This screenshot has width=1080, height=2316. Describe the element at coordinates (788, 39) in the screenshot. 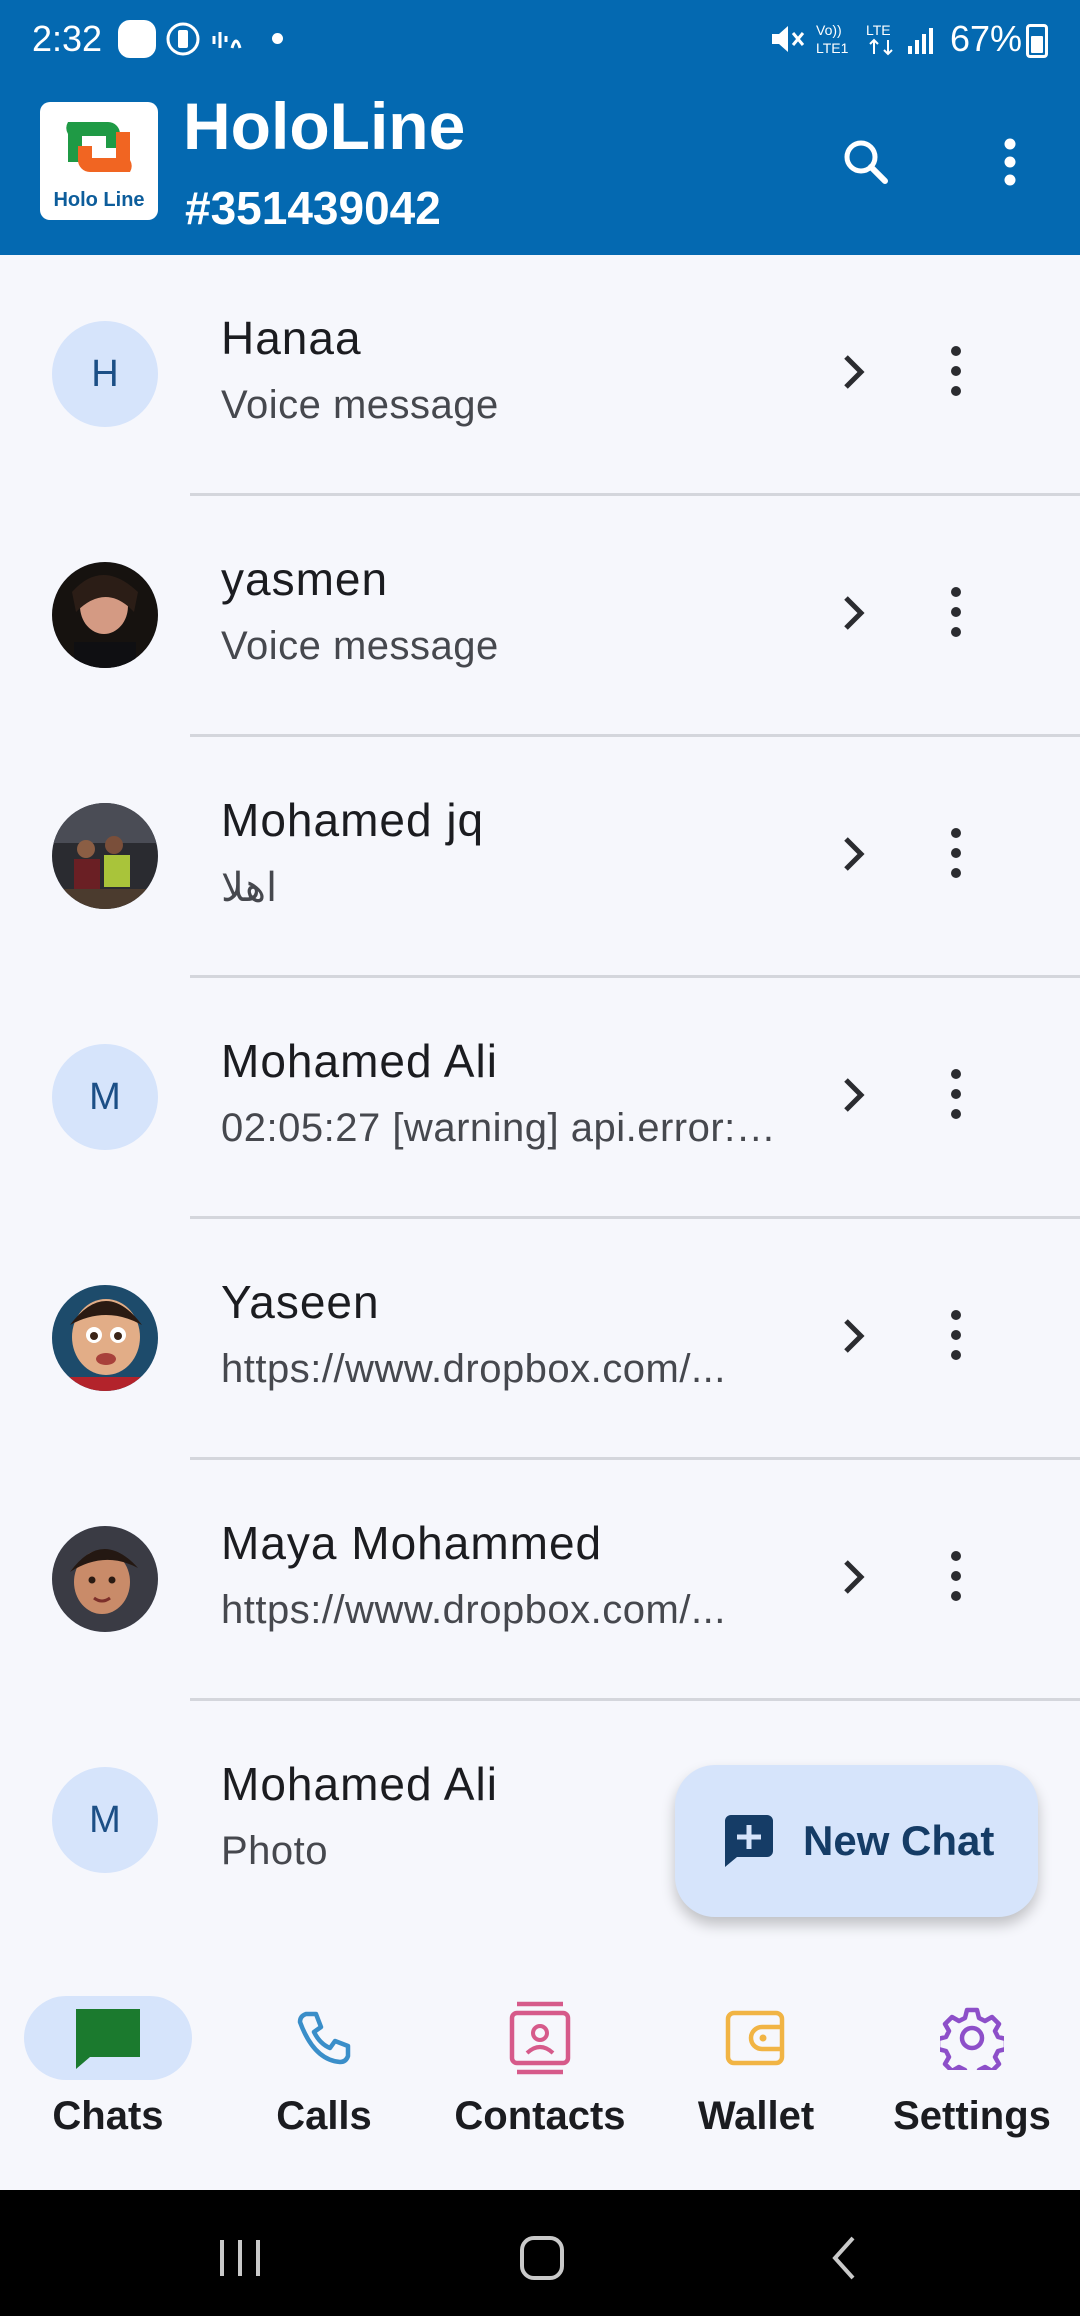

I see `mute-icon` at that location.